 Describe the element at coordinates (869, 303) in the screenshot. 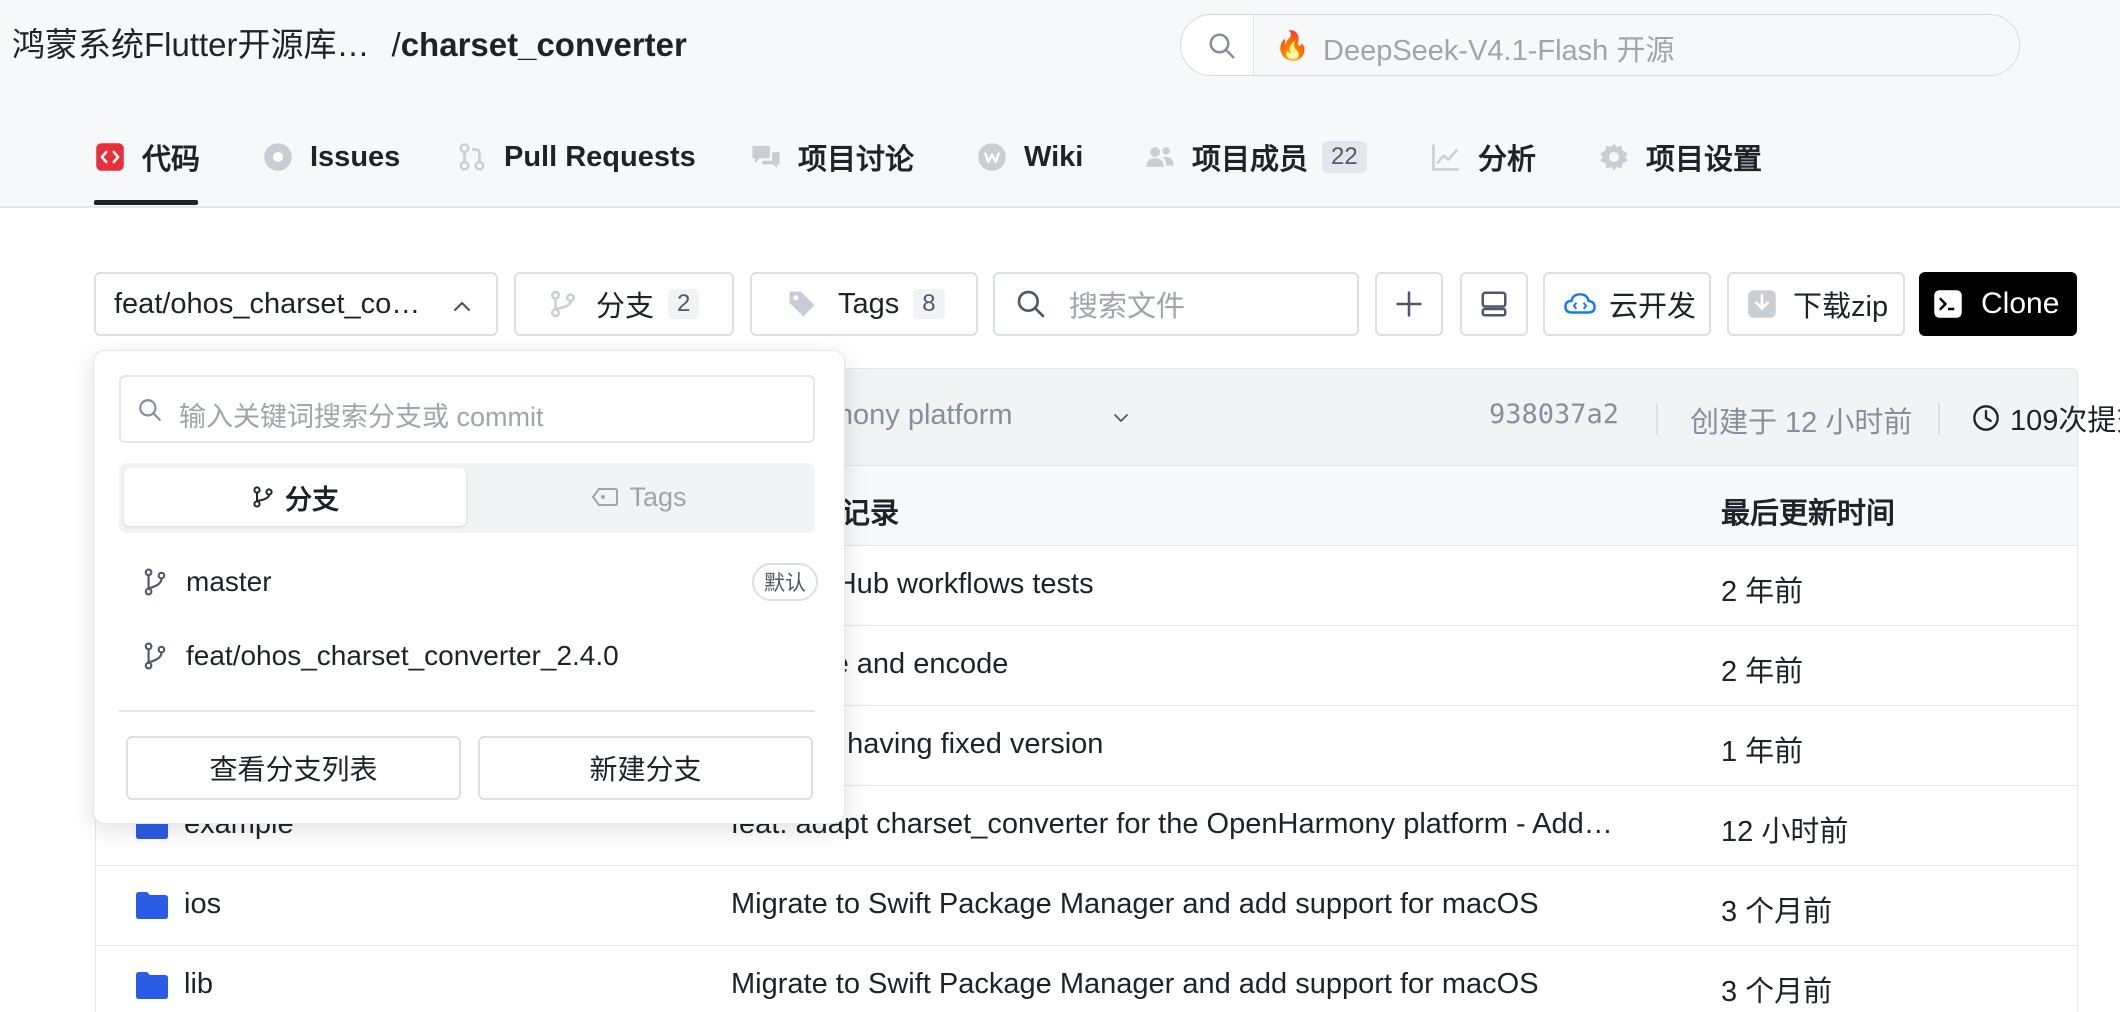

I see `tags-label: Tags` at that location.